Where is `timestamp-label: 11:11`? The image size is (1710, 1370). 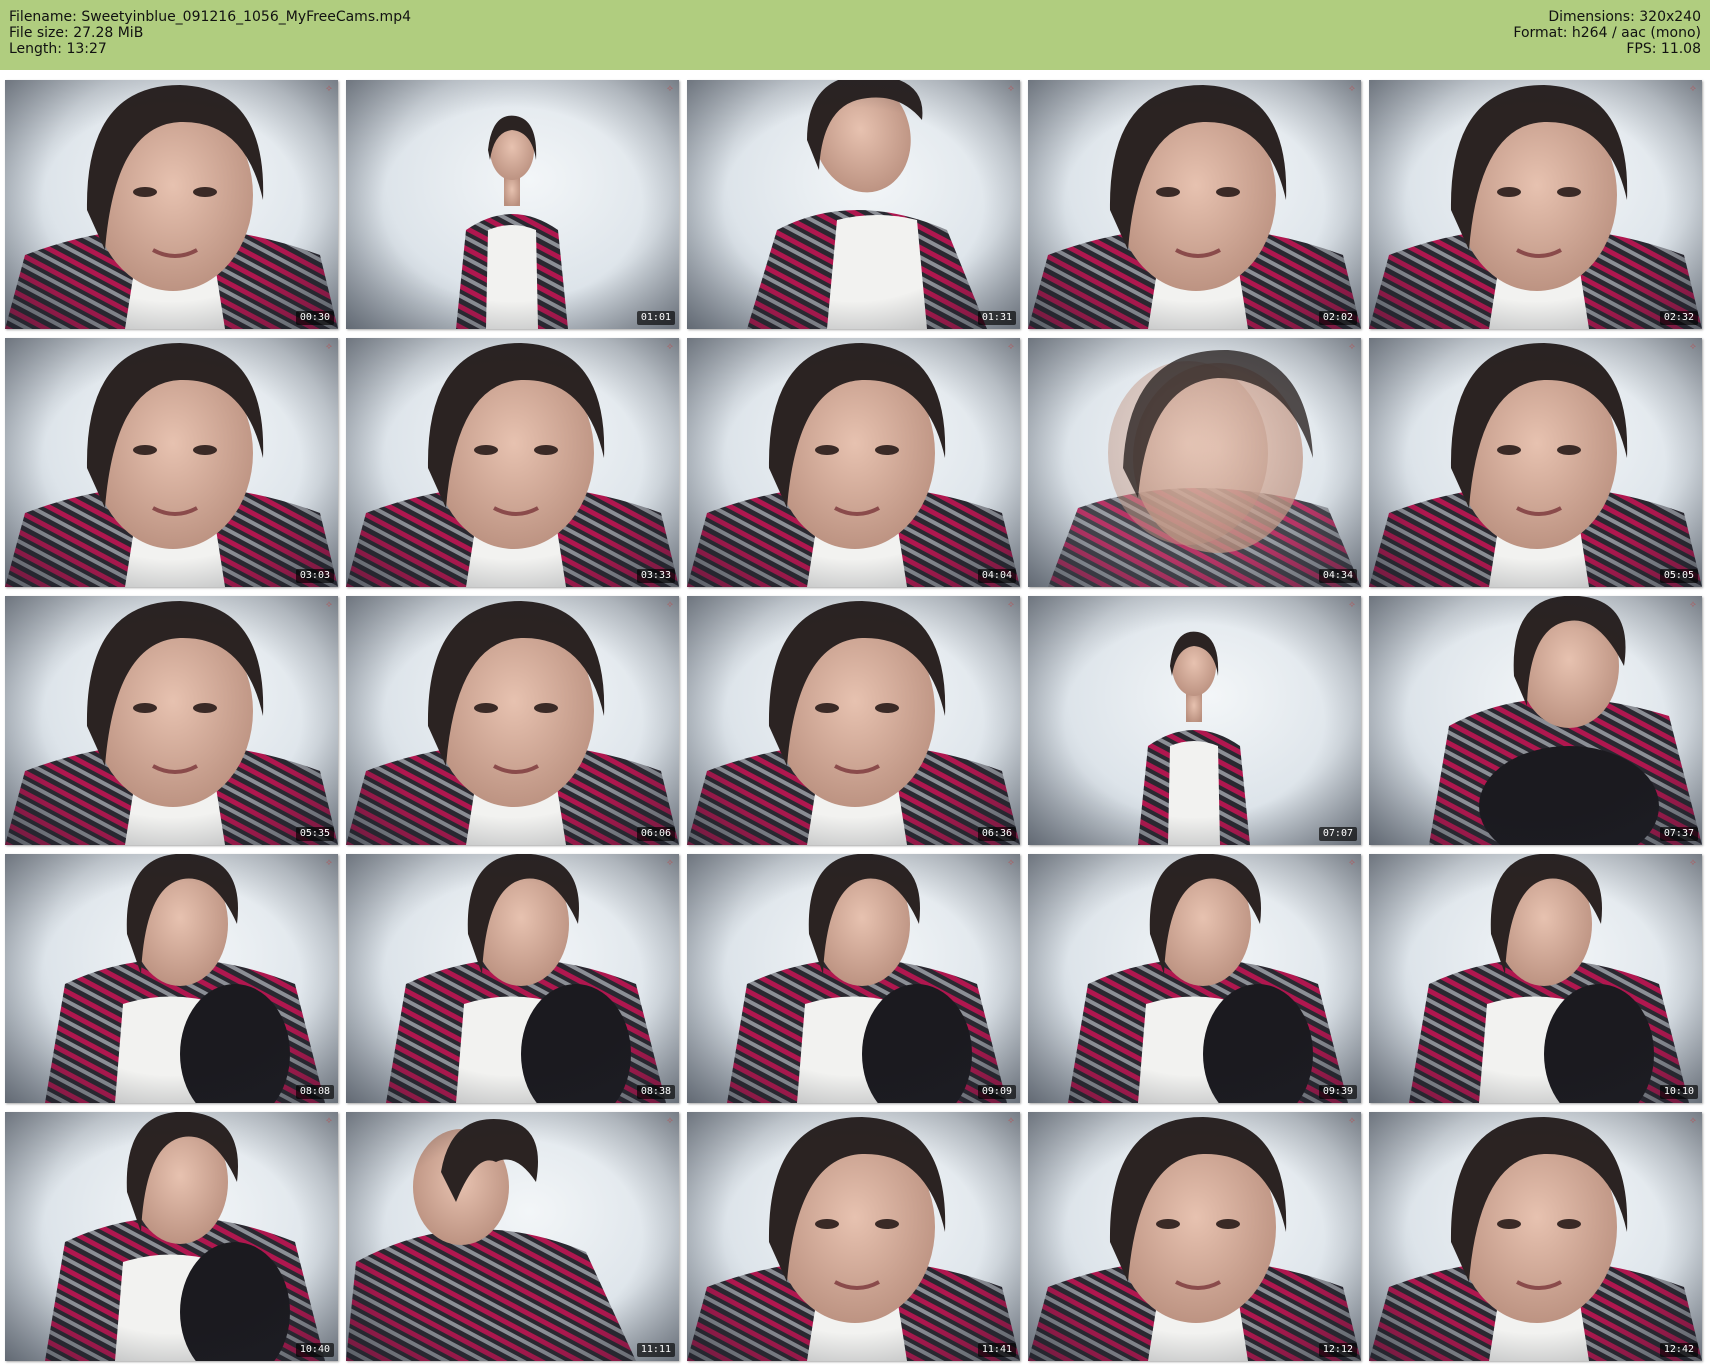 timestamp-label: 11:11 is located at coordinates (655, 1350).